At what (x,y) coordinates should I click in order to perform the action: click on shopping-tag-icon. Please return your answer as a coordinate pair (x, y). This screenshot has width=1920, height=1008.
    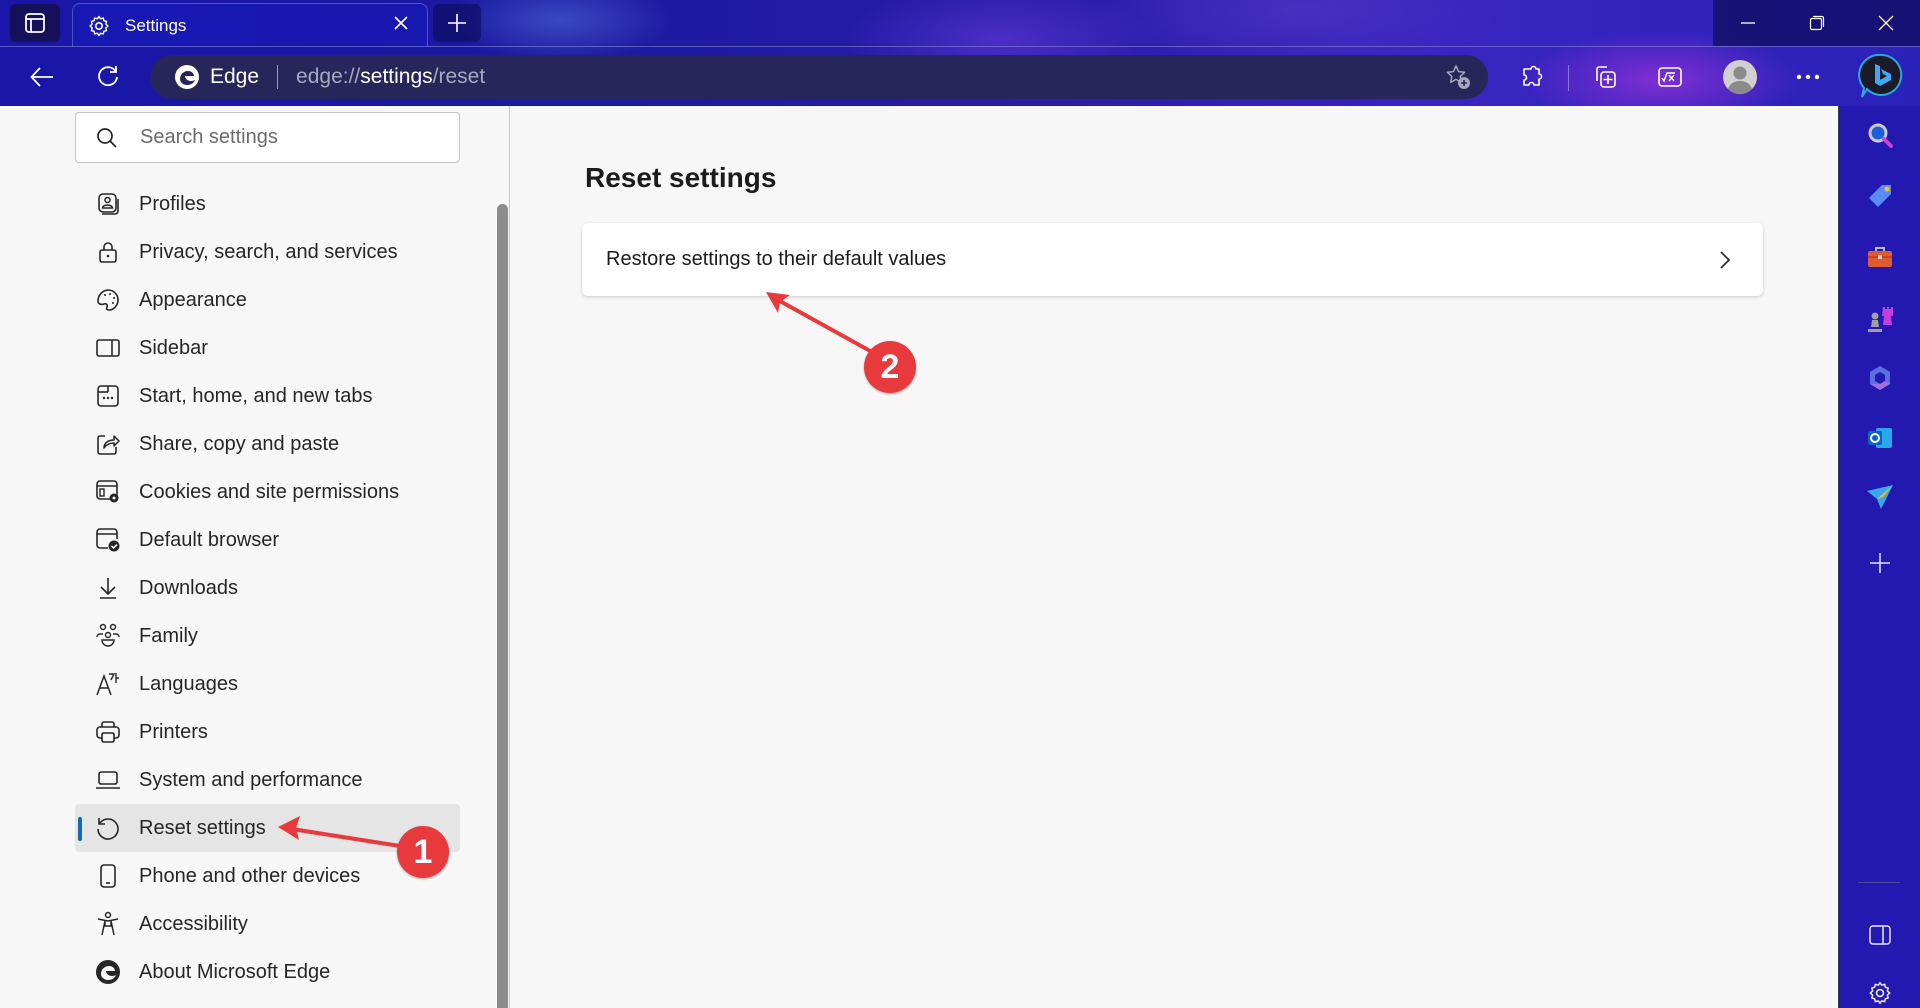
    Looking at the image, I should click on (1880, 196).